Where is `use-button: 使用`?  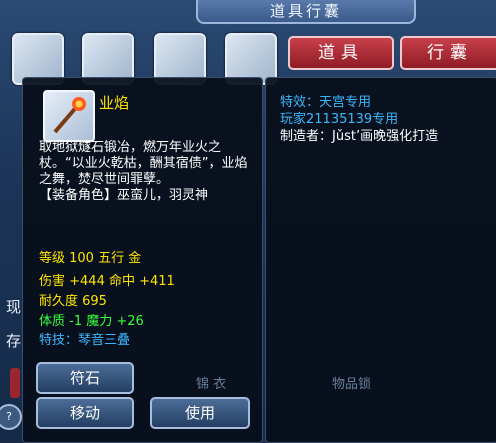
use-button: 使用 is located at coordinates (200, 413).